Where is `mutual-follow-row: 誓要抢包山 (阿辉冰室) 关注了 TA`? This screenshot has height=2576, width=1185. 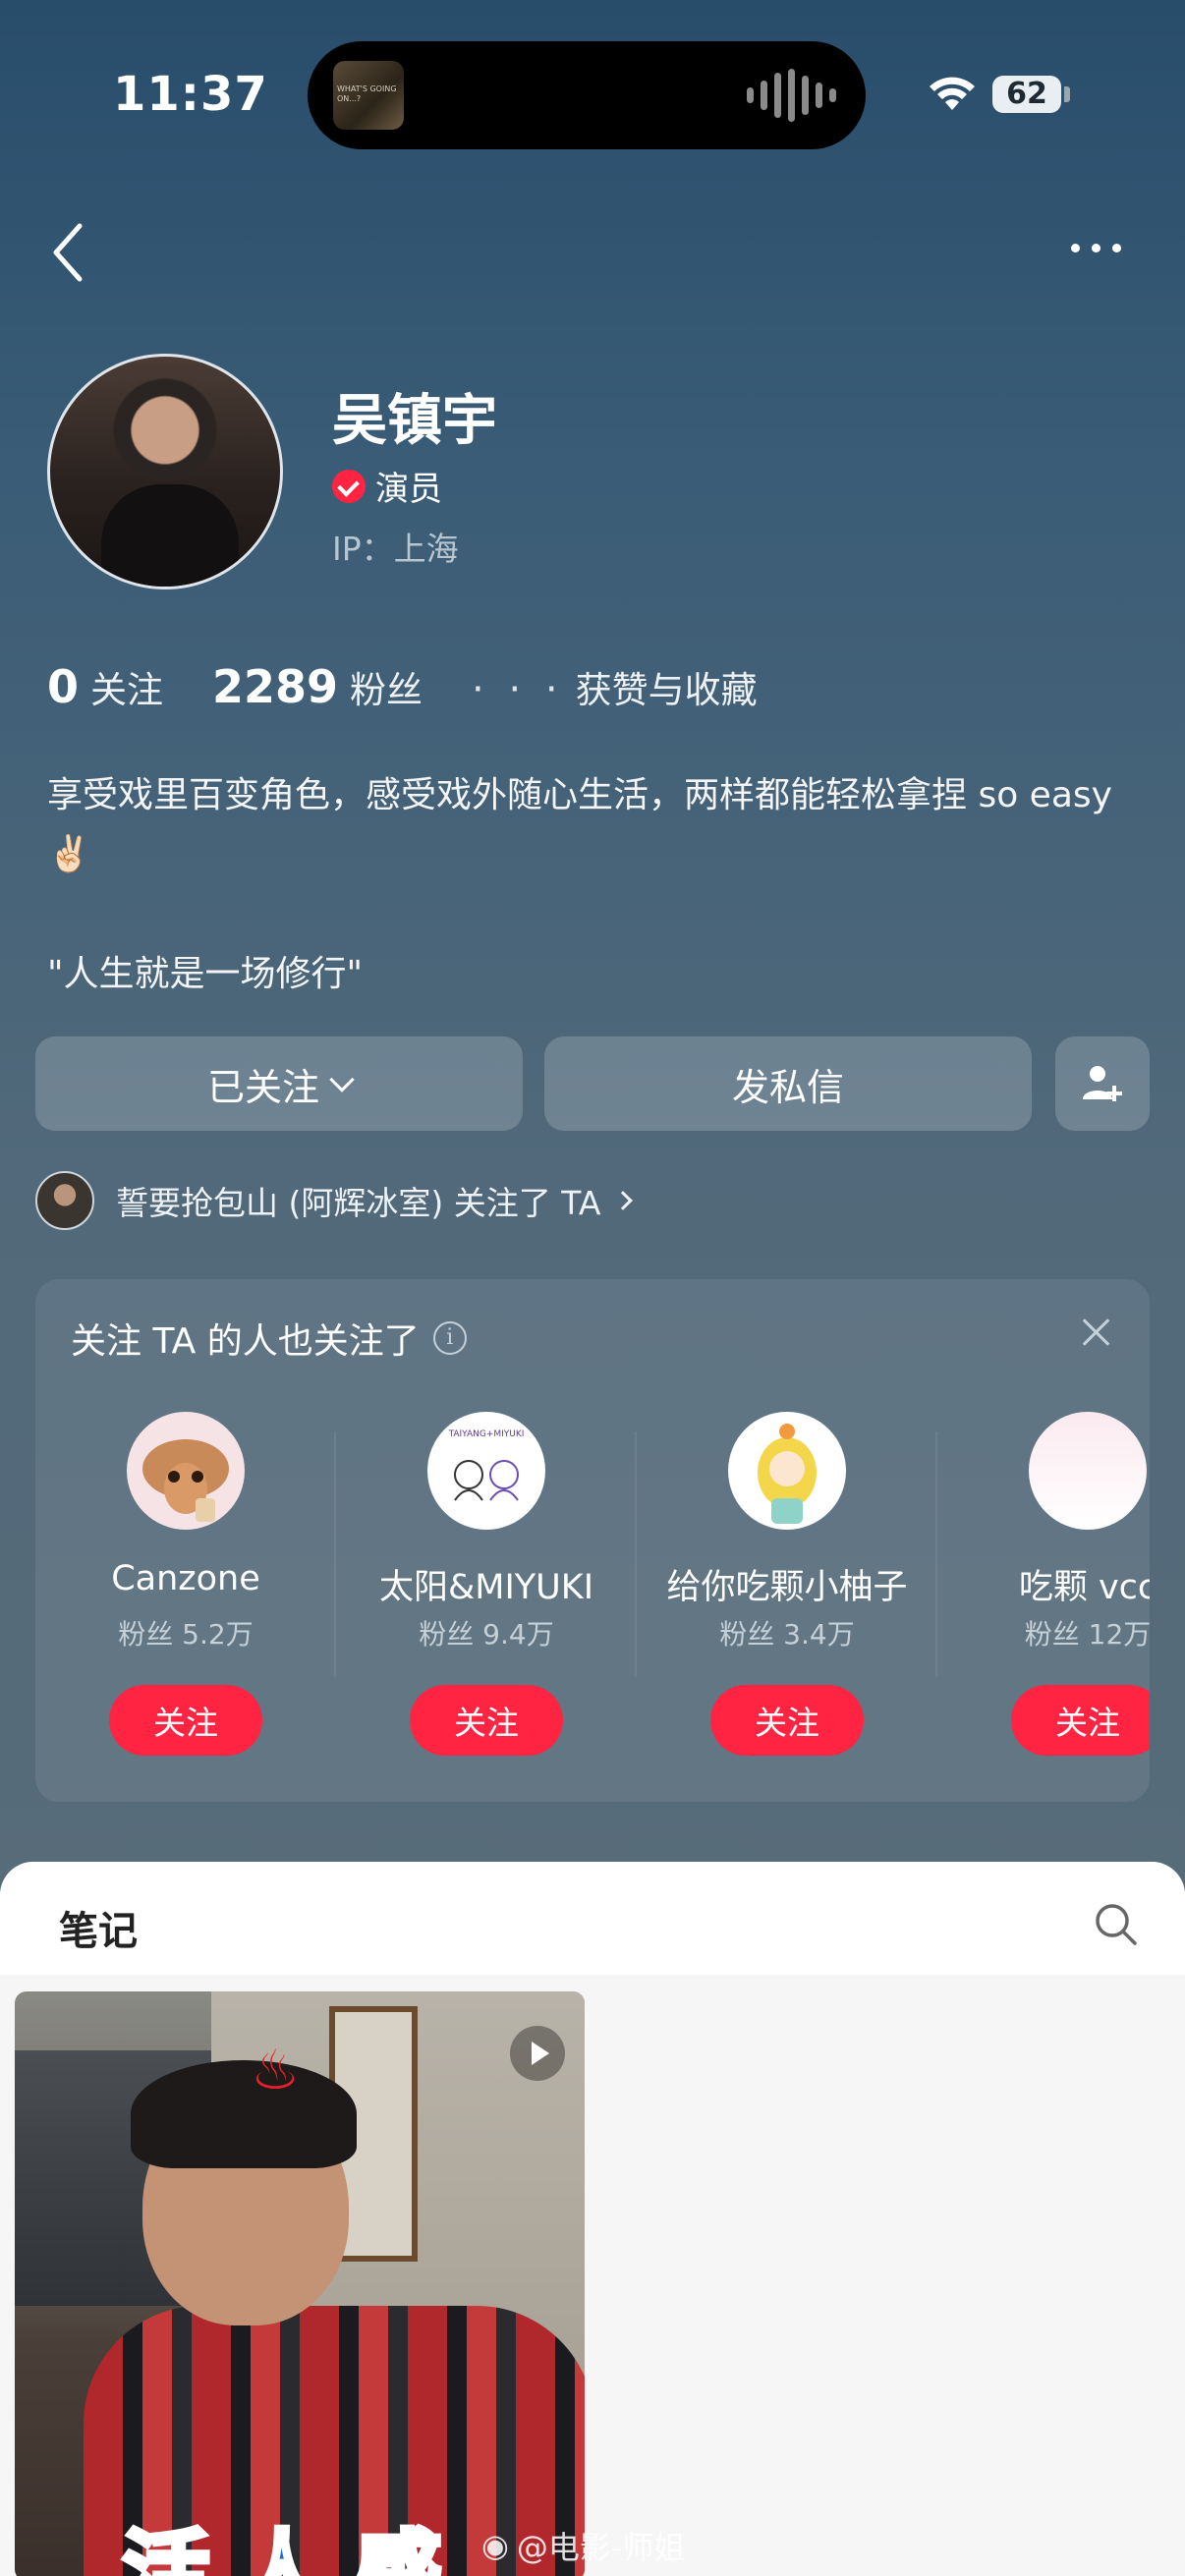
mutual-follow-row: 誓要抢包山 (阿辉冰室) 关注了 TA is located at coordinates (335, 1200).